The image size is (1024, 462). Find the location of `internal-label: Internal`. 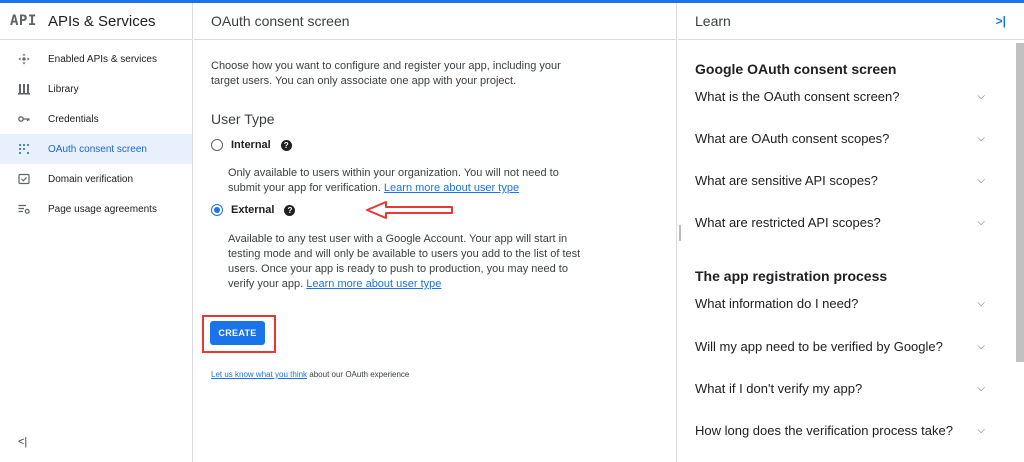

internal-label: Internal is located at coordinates (251, 145).